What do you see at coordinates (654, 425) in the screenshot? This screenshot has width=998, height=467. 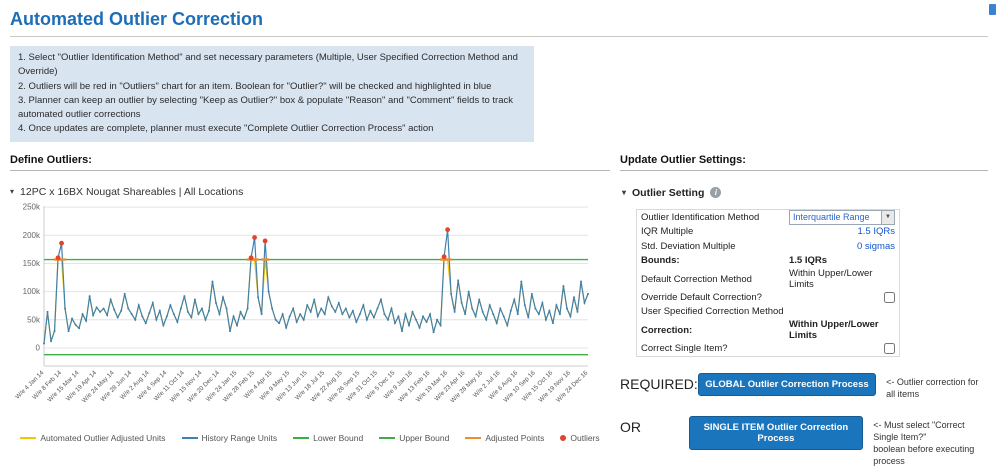 I see `or-label: OR` at bounding box center [654, 425].